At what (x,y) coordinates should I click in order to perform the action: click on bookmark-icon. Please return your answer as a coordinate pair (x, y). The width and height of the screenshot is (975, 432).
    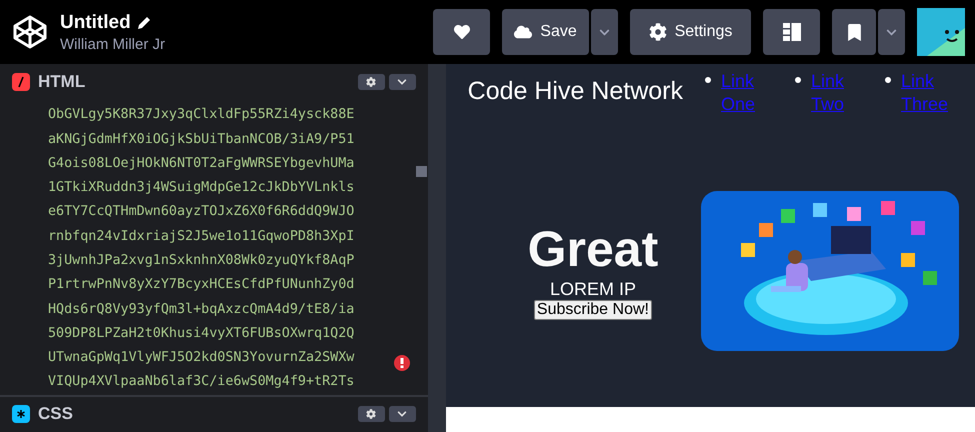
    Looking at the image, I should click on (854, 32).